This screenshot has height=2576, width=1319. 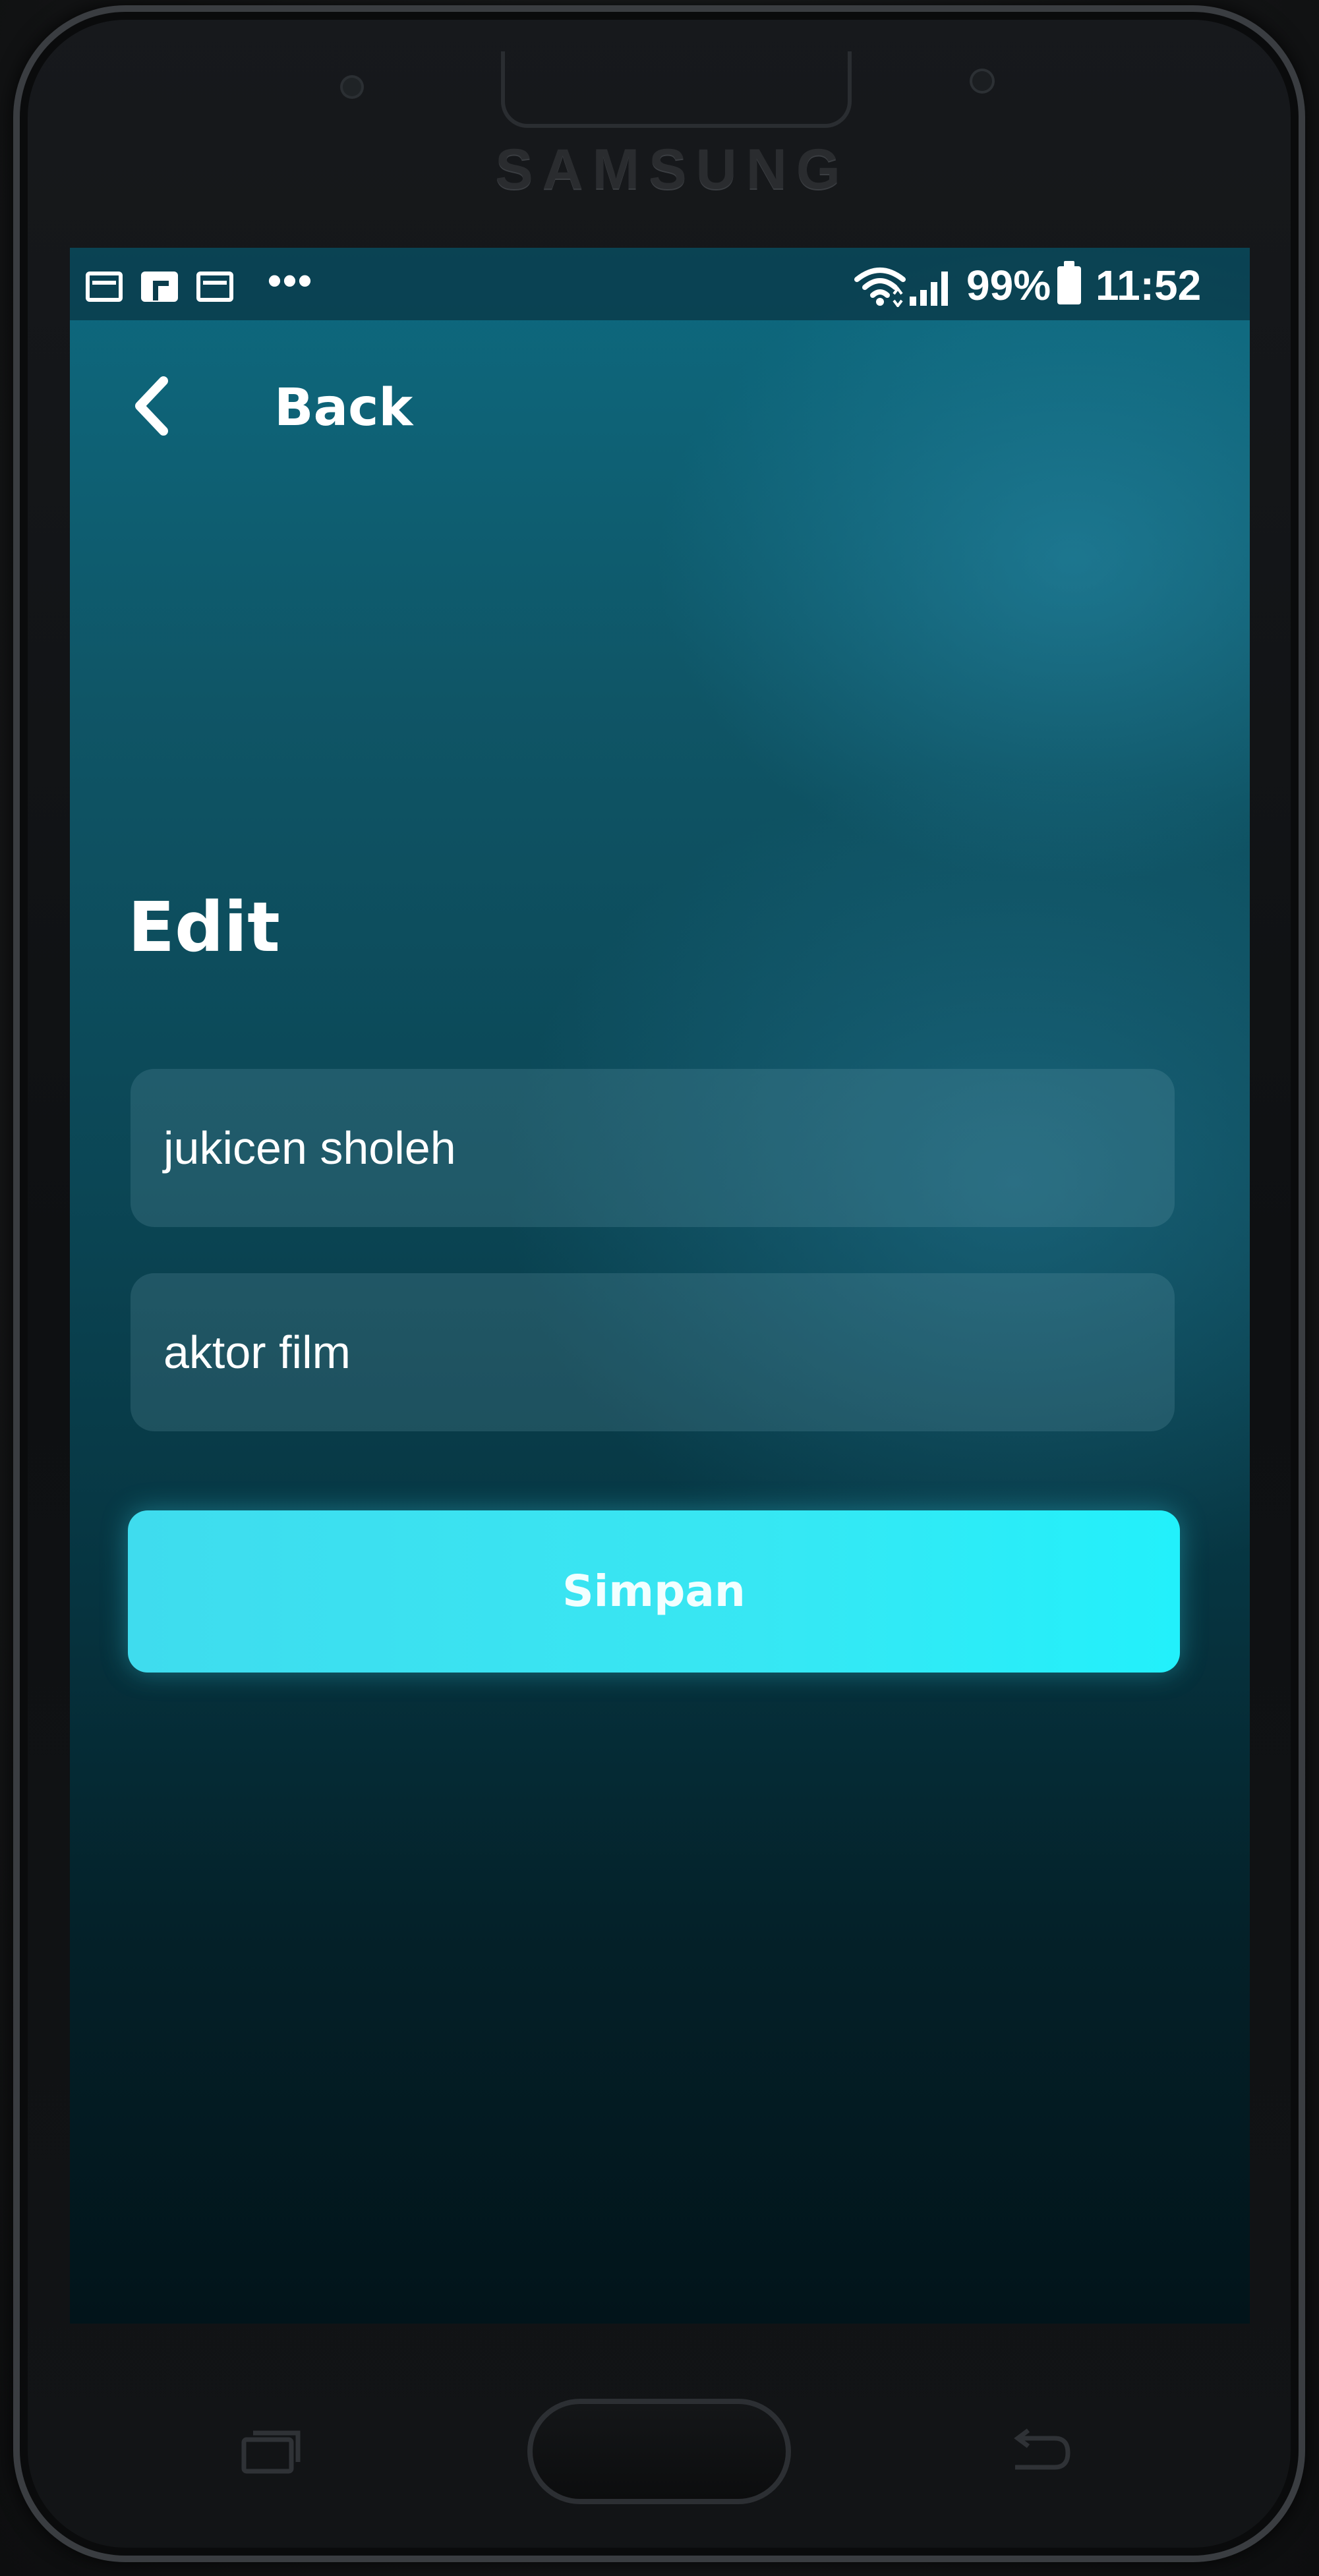 What do you see at coordinates (271, 406) in the screenshot?
I see `back-button: Back` at bounding box center [271, 406].